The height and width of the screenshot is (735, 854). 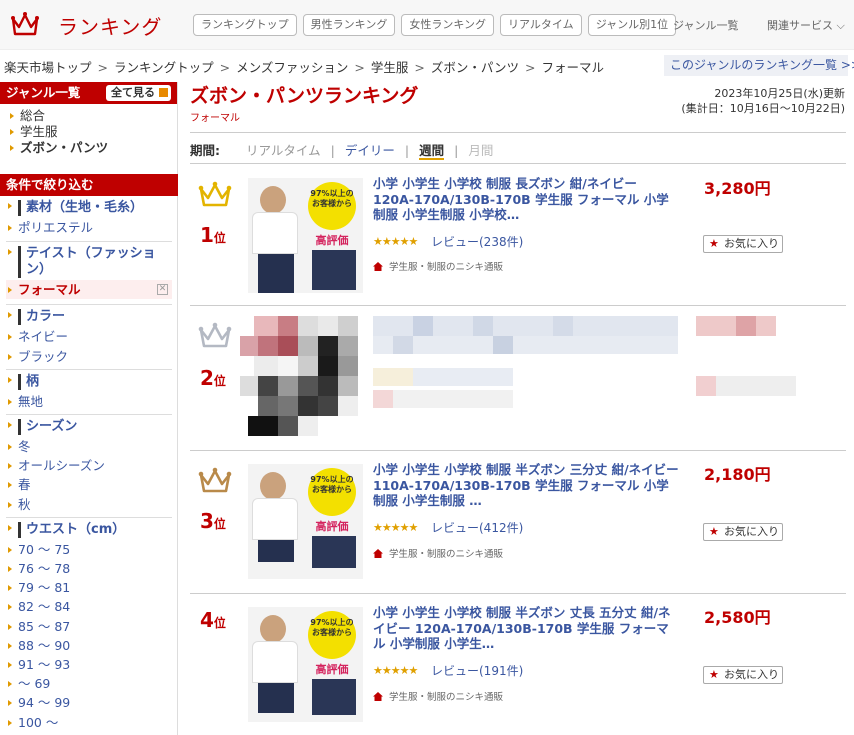 I want to click on filter-item-waist: 79 ～ 81, so click(x=92, y=587).